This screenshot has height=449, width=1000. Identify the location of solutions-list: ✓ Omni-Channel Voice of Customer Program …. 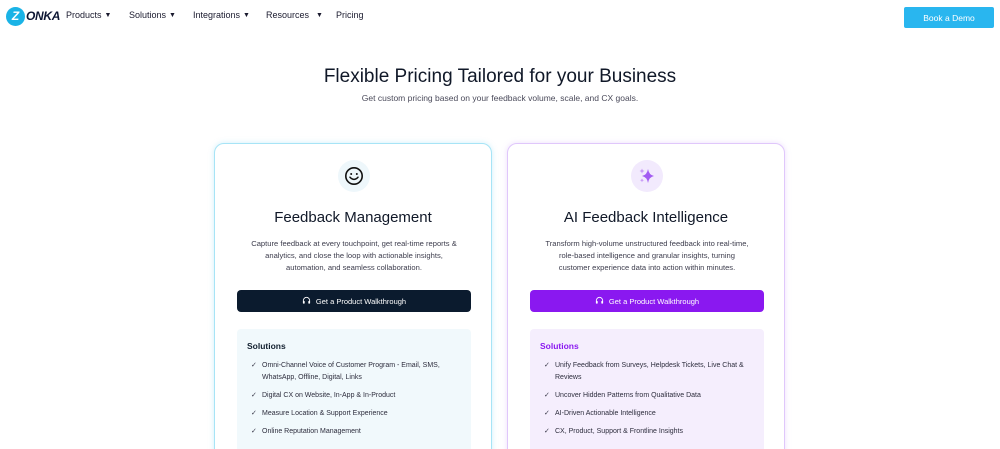
(356, 402).